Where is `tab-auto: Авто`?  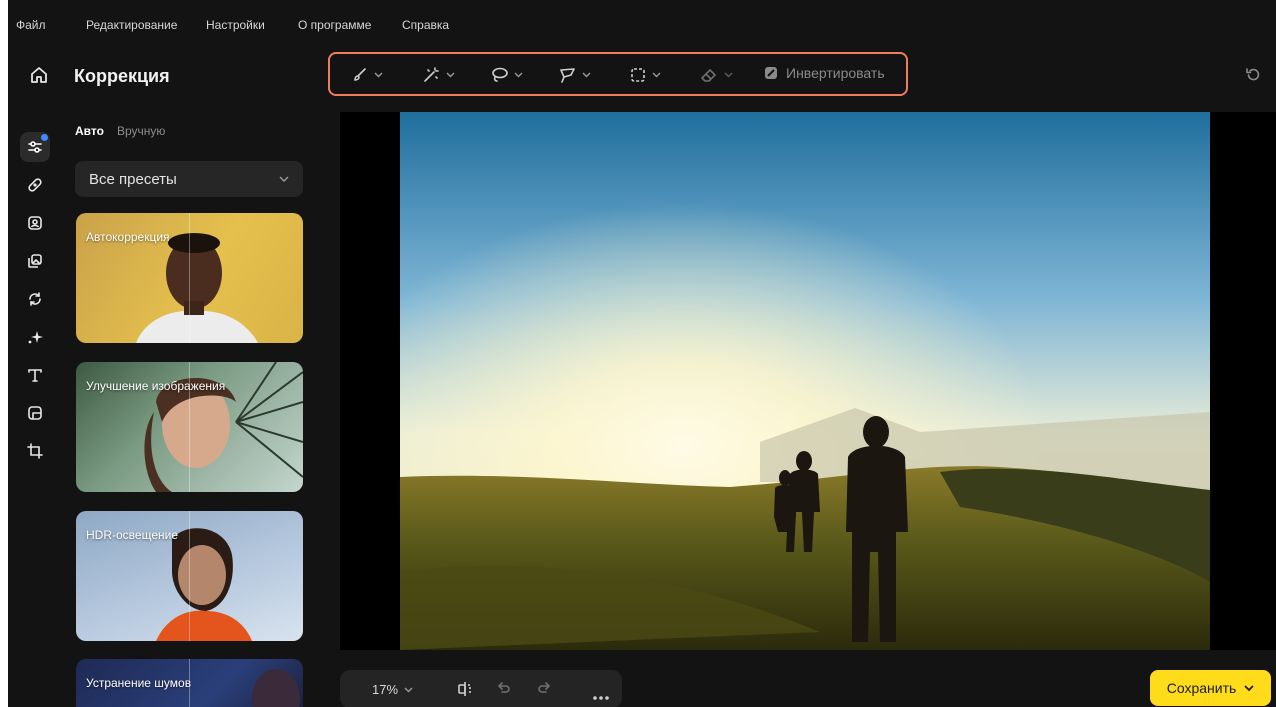 tab-auto: Авто is located at coordinates (89, 131).